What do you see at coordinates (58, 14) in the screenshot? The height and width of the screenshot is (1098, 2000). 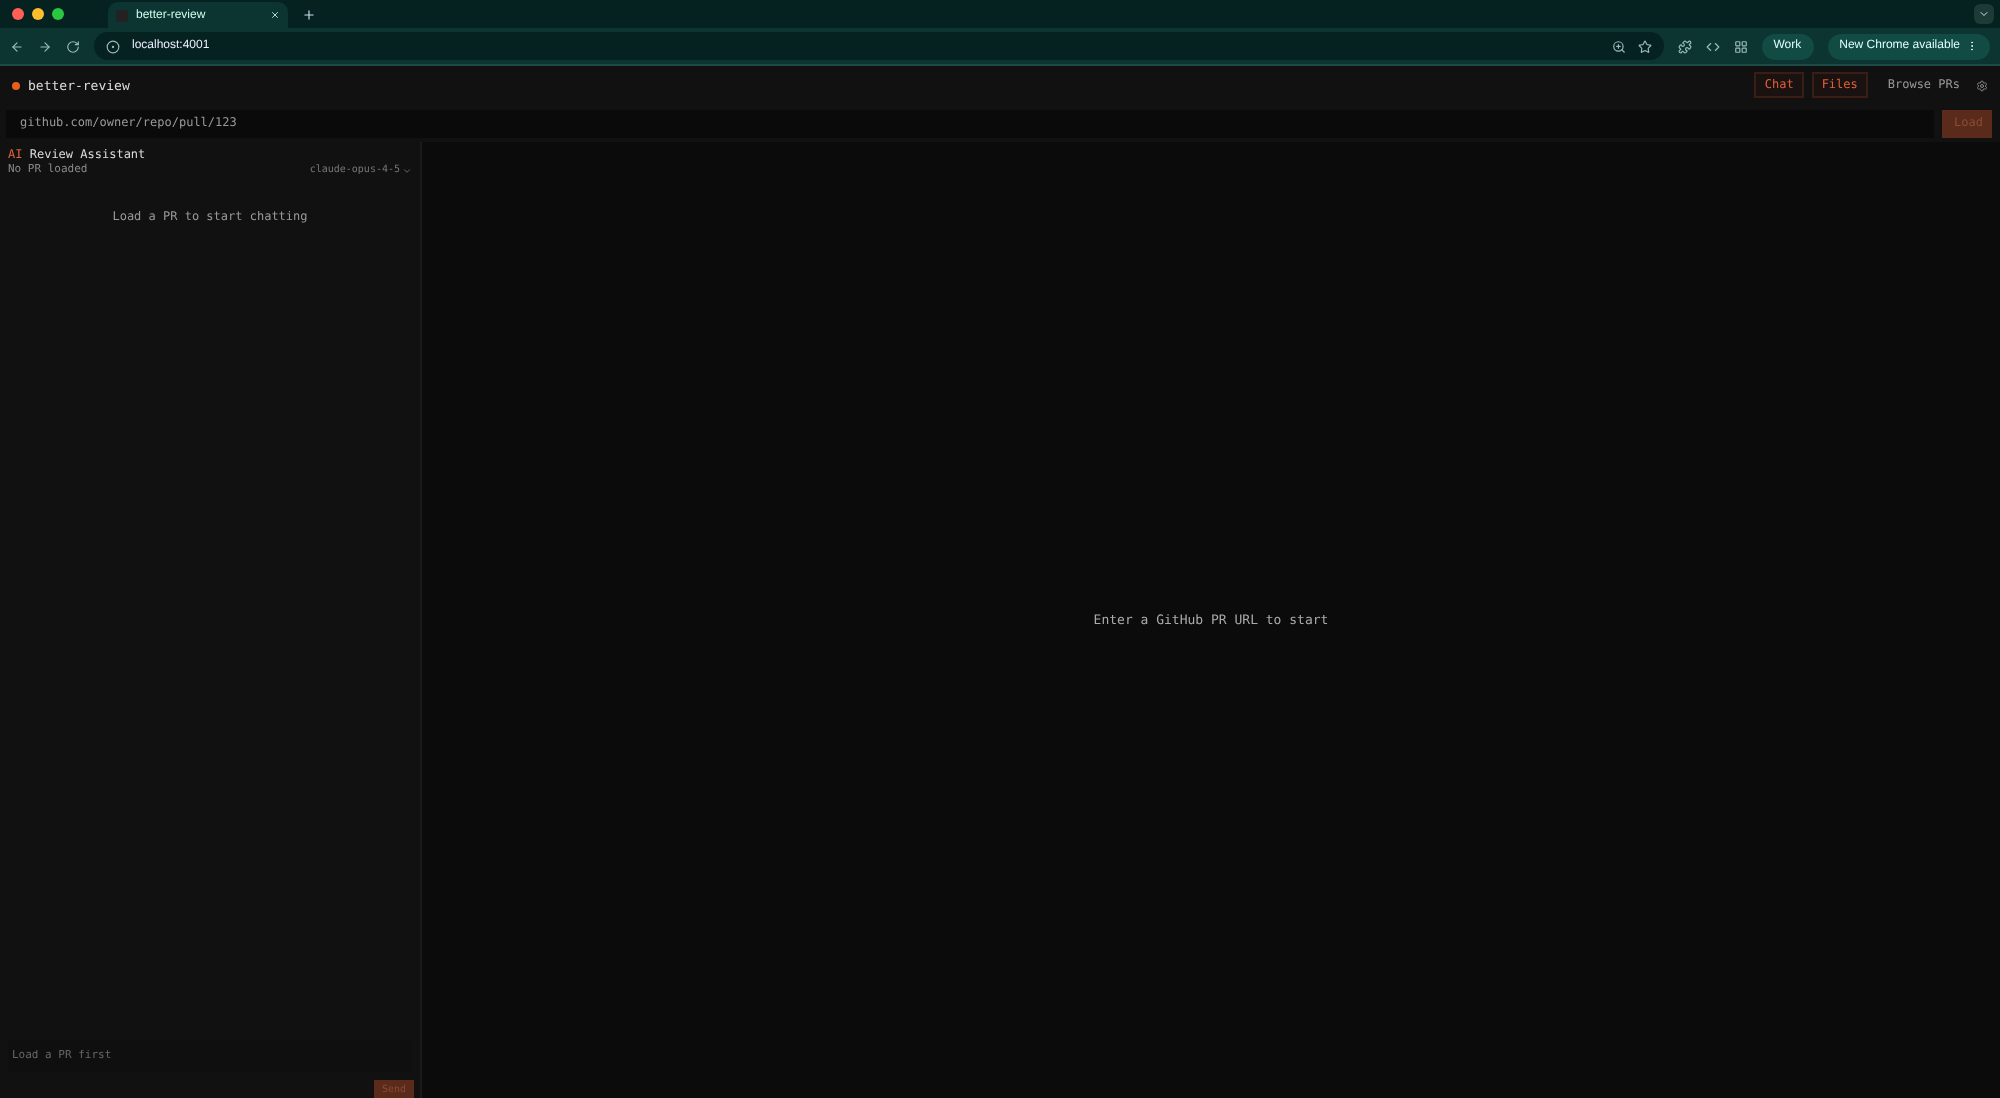 I see `maximize-dot` at bounding box center [58, 14].